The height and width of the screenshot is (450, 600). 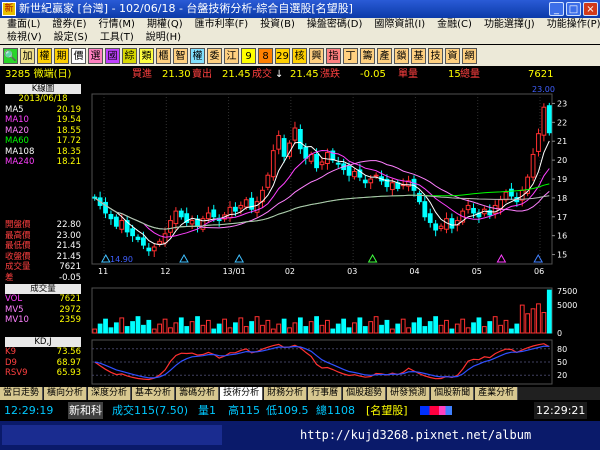 I want to click on menu-item: 畫面(L), so click(x=22, y=24).